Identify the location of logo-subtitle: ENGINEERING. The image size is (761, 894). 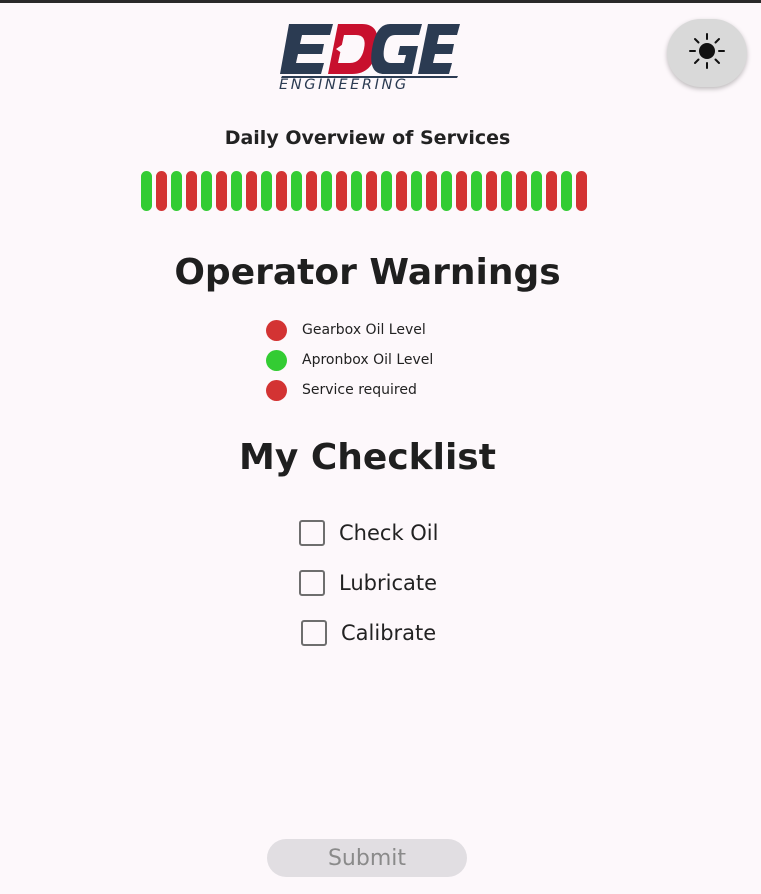
(344, 84).